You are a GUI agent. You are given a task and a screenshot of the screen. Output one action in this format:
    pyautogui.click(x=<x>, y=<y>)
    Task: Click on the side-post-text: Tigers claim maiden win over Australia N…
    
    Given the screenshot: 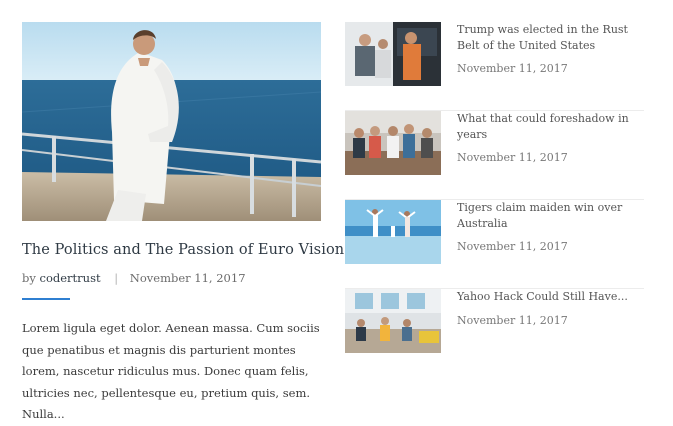 What is the action you would take?
    pyautogui.click(x=552, y=227)
    